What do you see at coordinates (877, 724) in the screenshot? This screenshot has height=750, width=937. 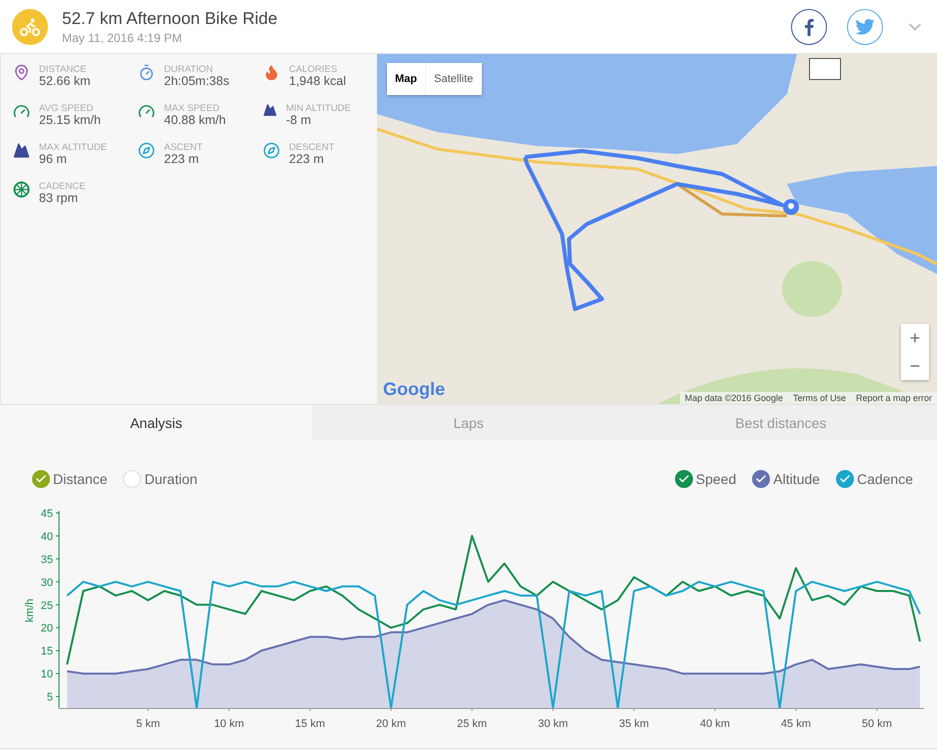 I see `tick-label: 50 km` at bounding box center [877, 724].